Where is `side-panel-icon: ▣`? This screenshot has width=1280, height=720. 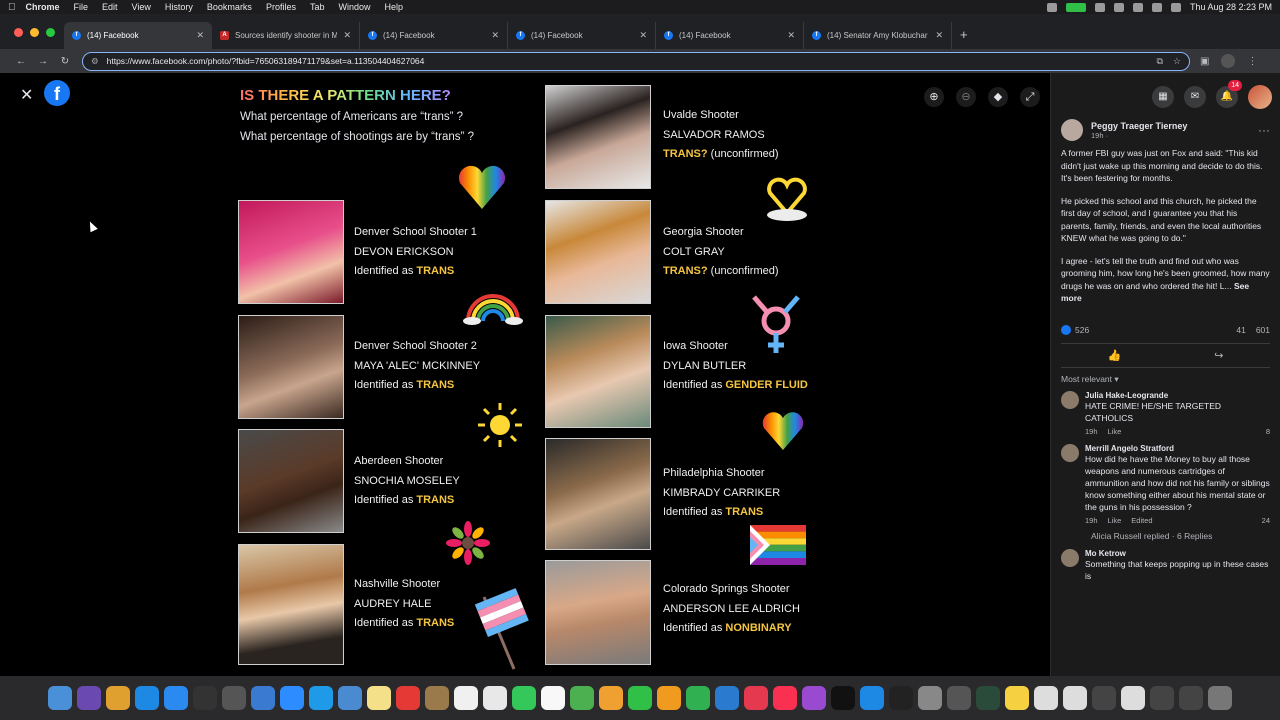 side-panel-icon: ▣ is located at coordinates (1204, 61).